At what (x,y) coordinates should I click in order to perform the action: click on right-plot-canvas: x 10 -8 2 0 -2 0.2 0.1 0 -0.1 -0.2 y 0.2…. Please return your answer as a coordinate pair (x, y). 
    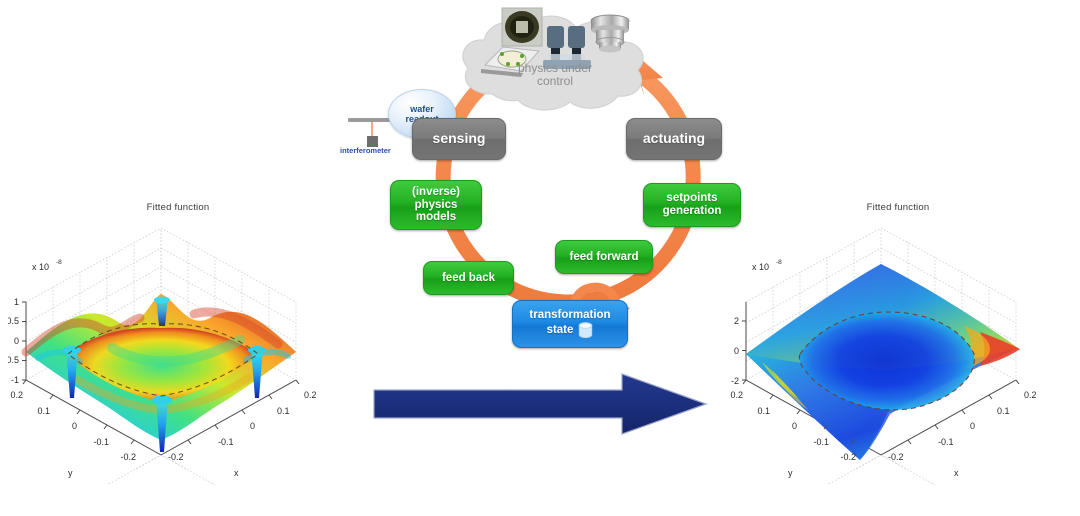
    Looking at the image, I should click on (883, 356).